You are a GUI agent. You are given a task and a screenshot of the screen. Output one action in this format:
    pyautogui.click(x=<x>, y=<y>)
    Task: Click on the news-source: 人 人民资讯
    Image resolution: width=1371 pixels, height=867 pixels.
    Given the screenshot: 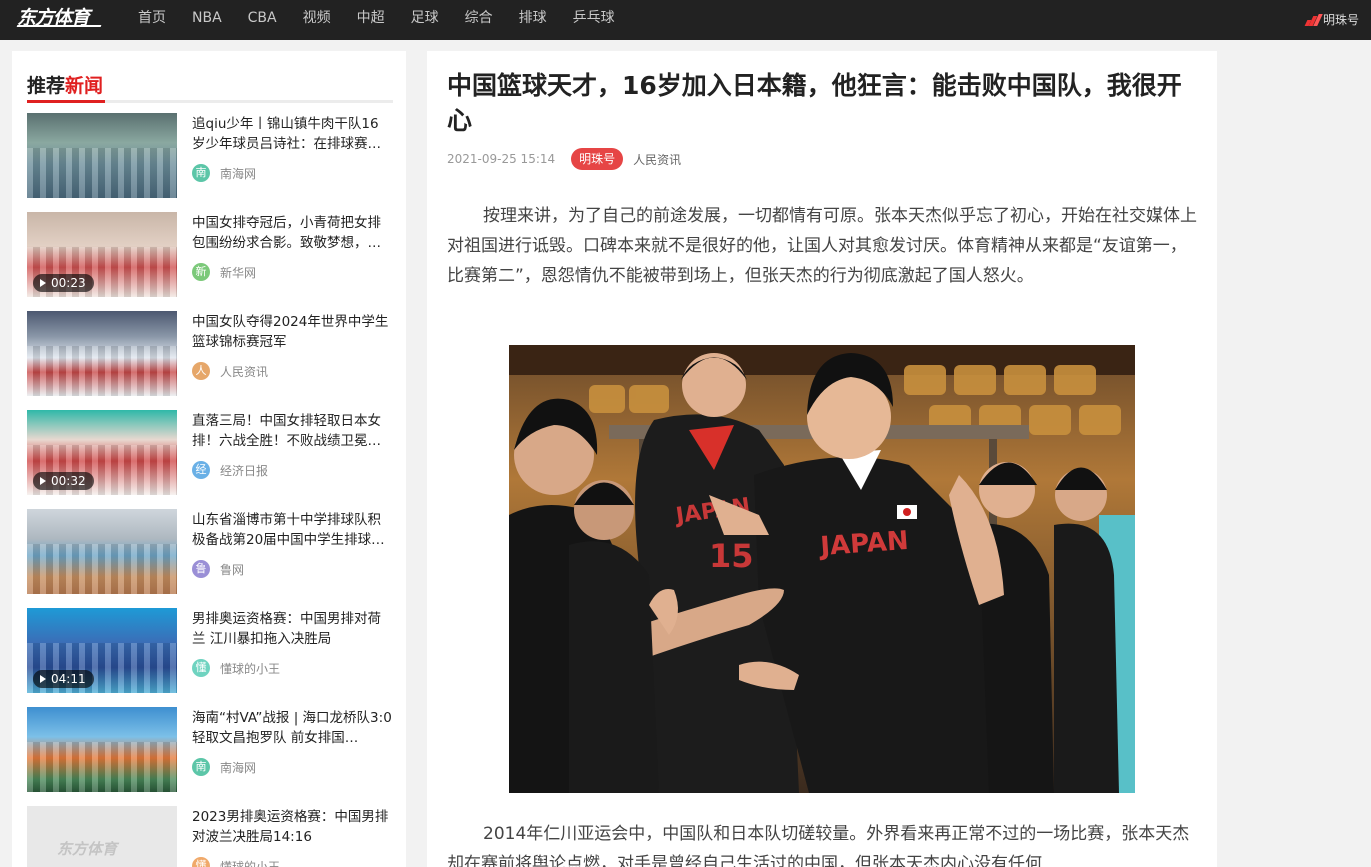 What is the action you would take?
    pyautogui.click(x=230, y=371)
    